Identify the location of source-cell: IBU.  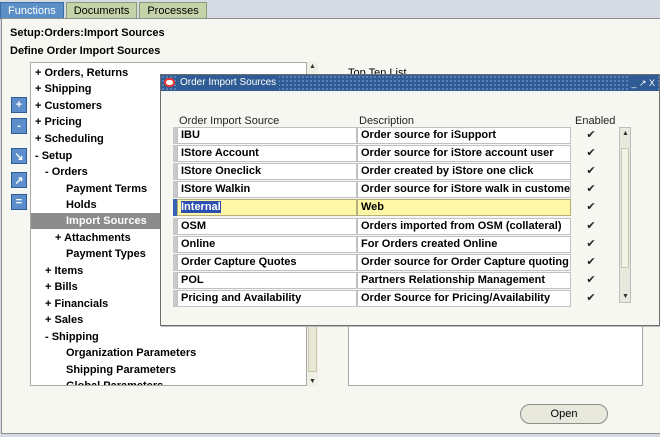
(267, 135).